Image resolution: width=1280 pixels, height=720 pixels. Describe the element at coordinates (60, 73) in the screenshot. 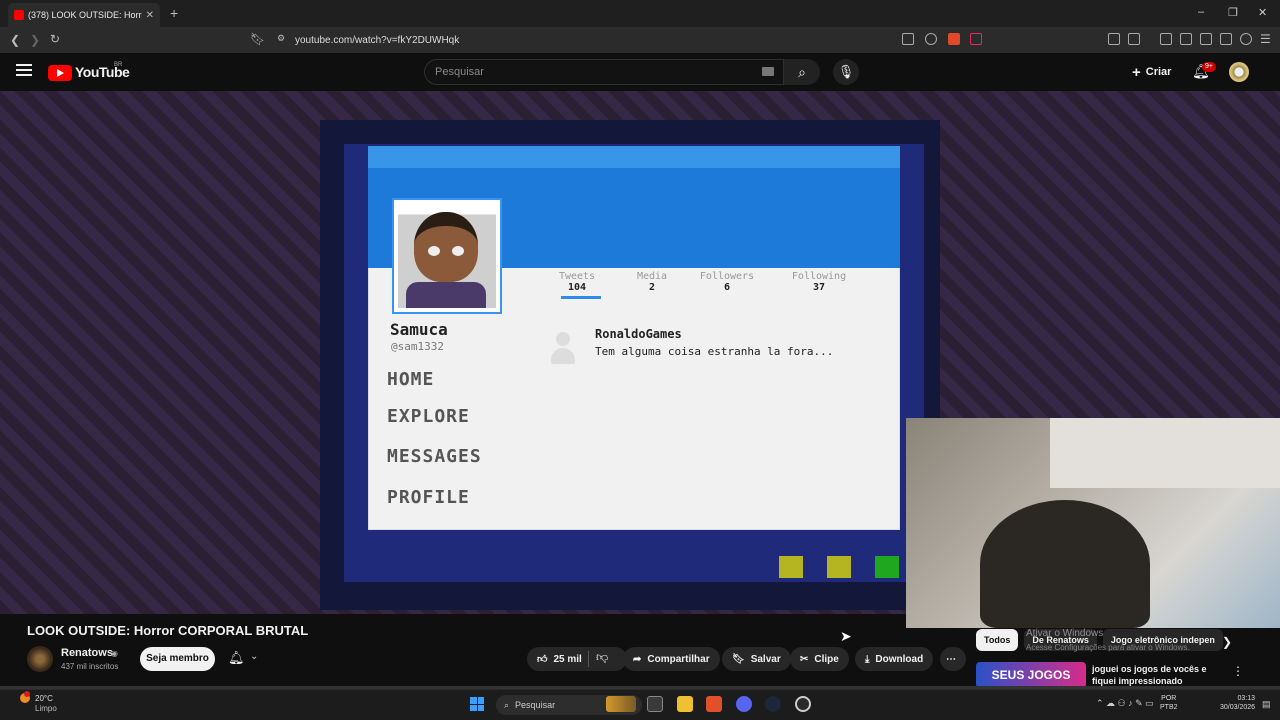

I see `youtube-logo-icon` at that location.